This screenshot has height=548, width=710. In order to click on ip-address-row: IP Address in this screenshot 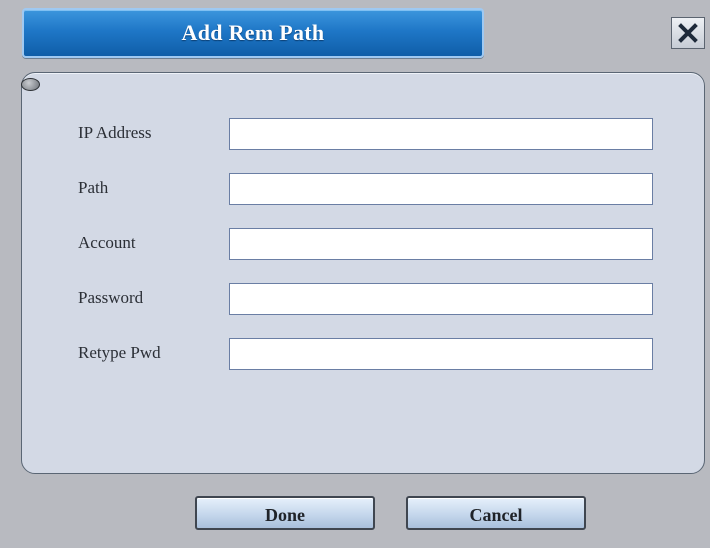, I will do `click(355, 135)`.